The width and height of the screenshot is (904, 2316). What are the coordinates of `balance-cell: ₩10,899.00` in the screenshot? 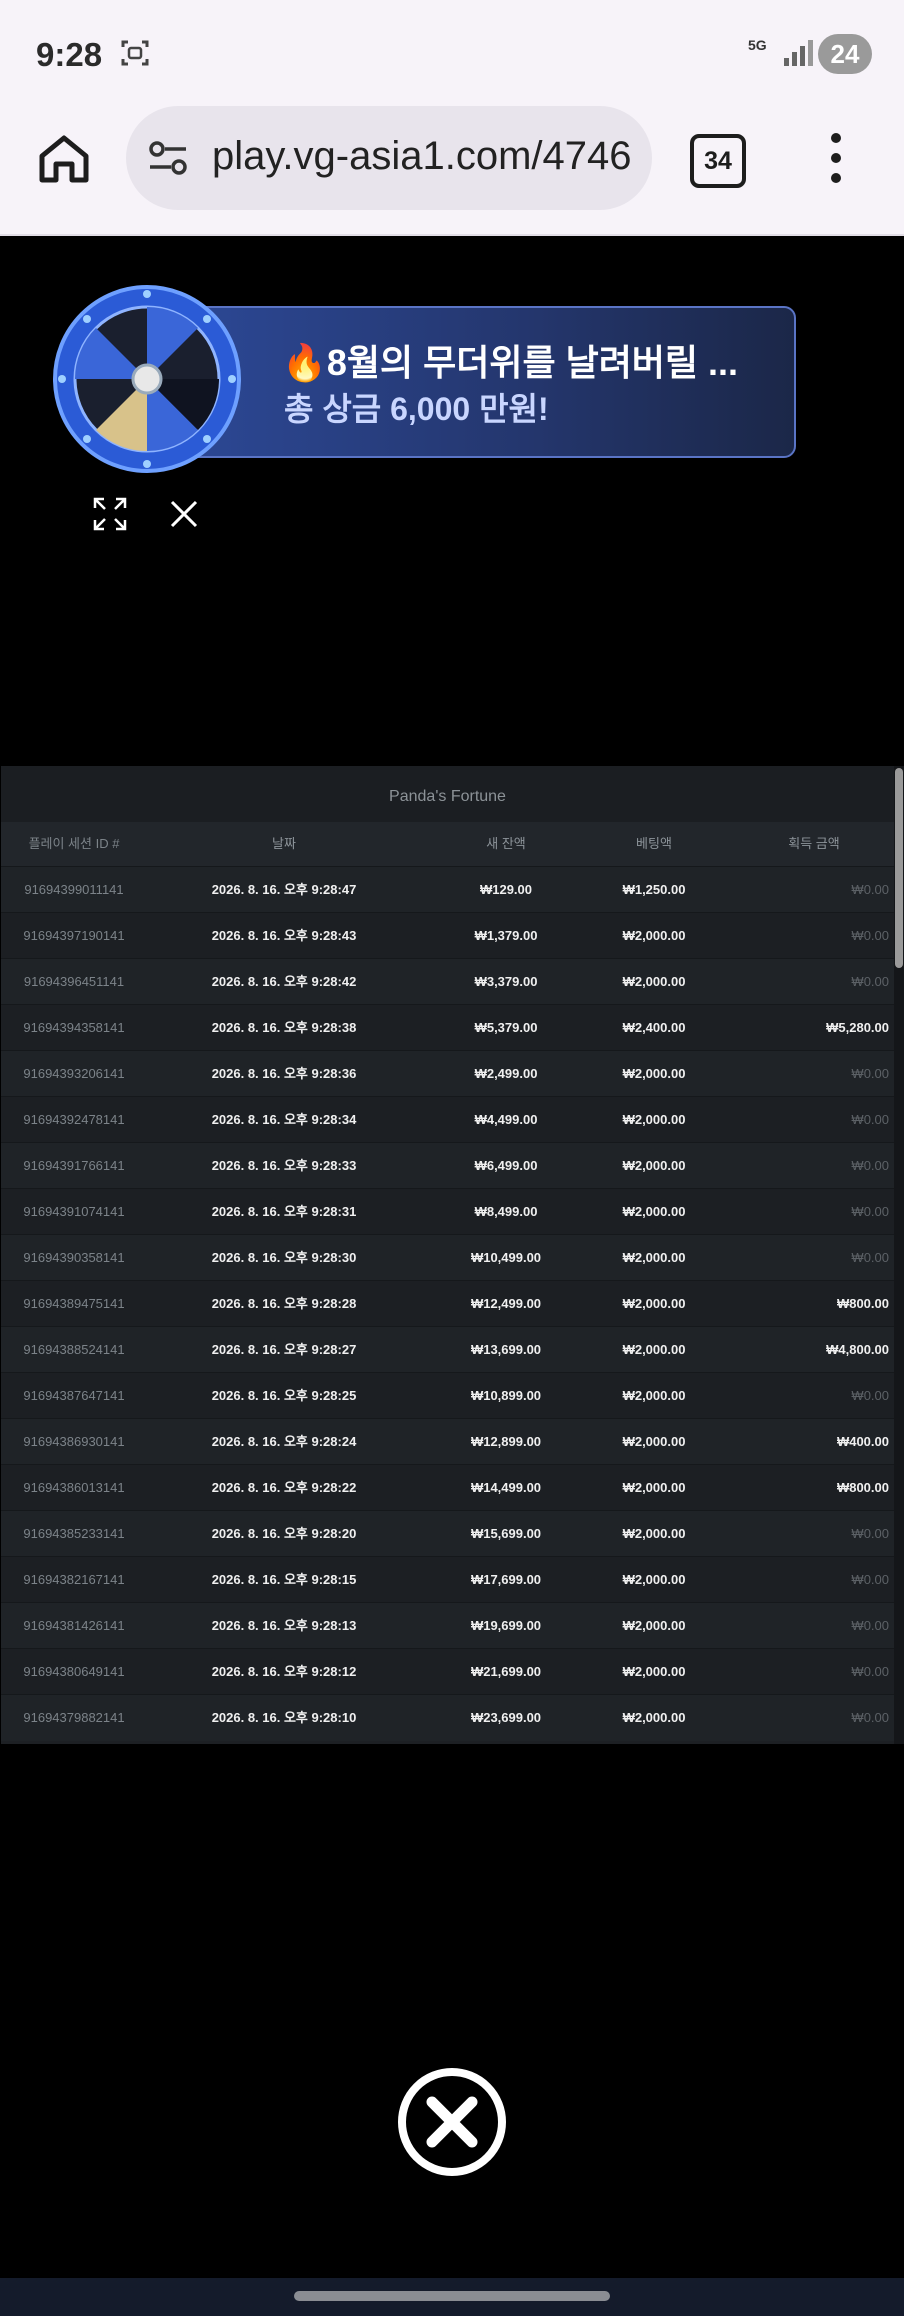 It's located at (506, 1395).